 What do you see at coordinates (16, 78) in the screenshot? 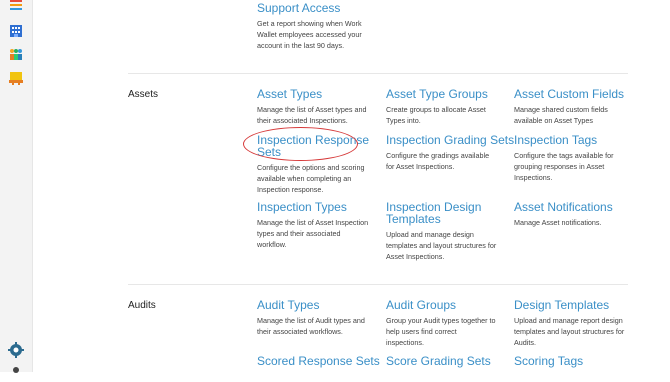
I see `checklist-icon` at bounding box center [16, 78].